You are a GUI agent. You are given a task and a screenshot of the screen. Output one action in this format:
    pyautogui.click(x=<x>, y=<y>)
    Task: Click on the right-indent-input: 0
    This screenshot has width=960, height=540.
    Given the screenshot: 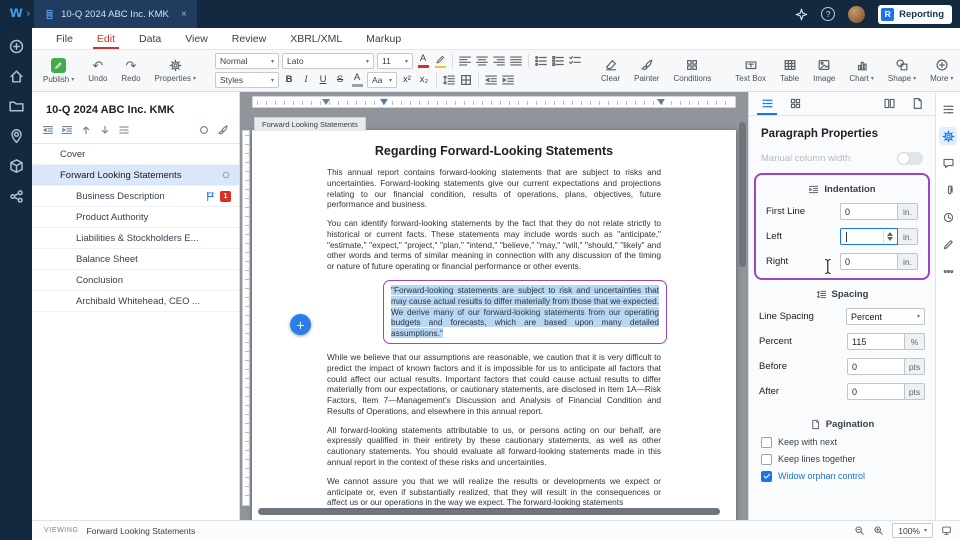 What is the action you would take?
    pyautogui.click(x=869, y=261)
    